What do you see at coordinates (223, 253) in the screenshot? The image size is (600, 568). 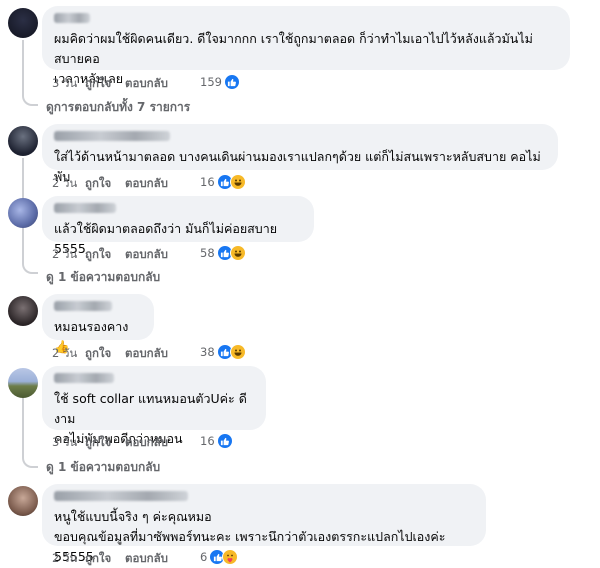 I see `reaction-summary: 58` at bounding box center [223, 253].